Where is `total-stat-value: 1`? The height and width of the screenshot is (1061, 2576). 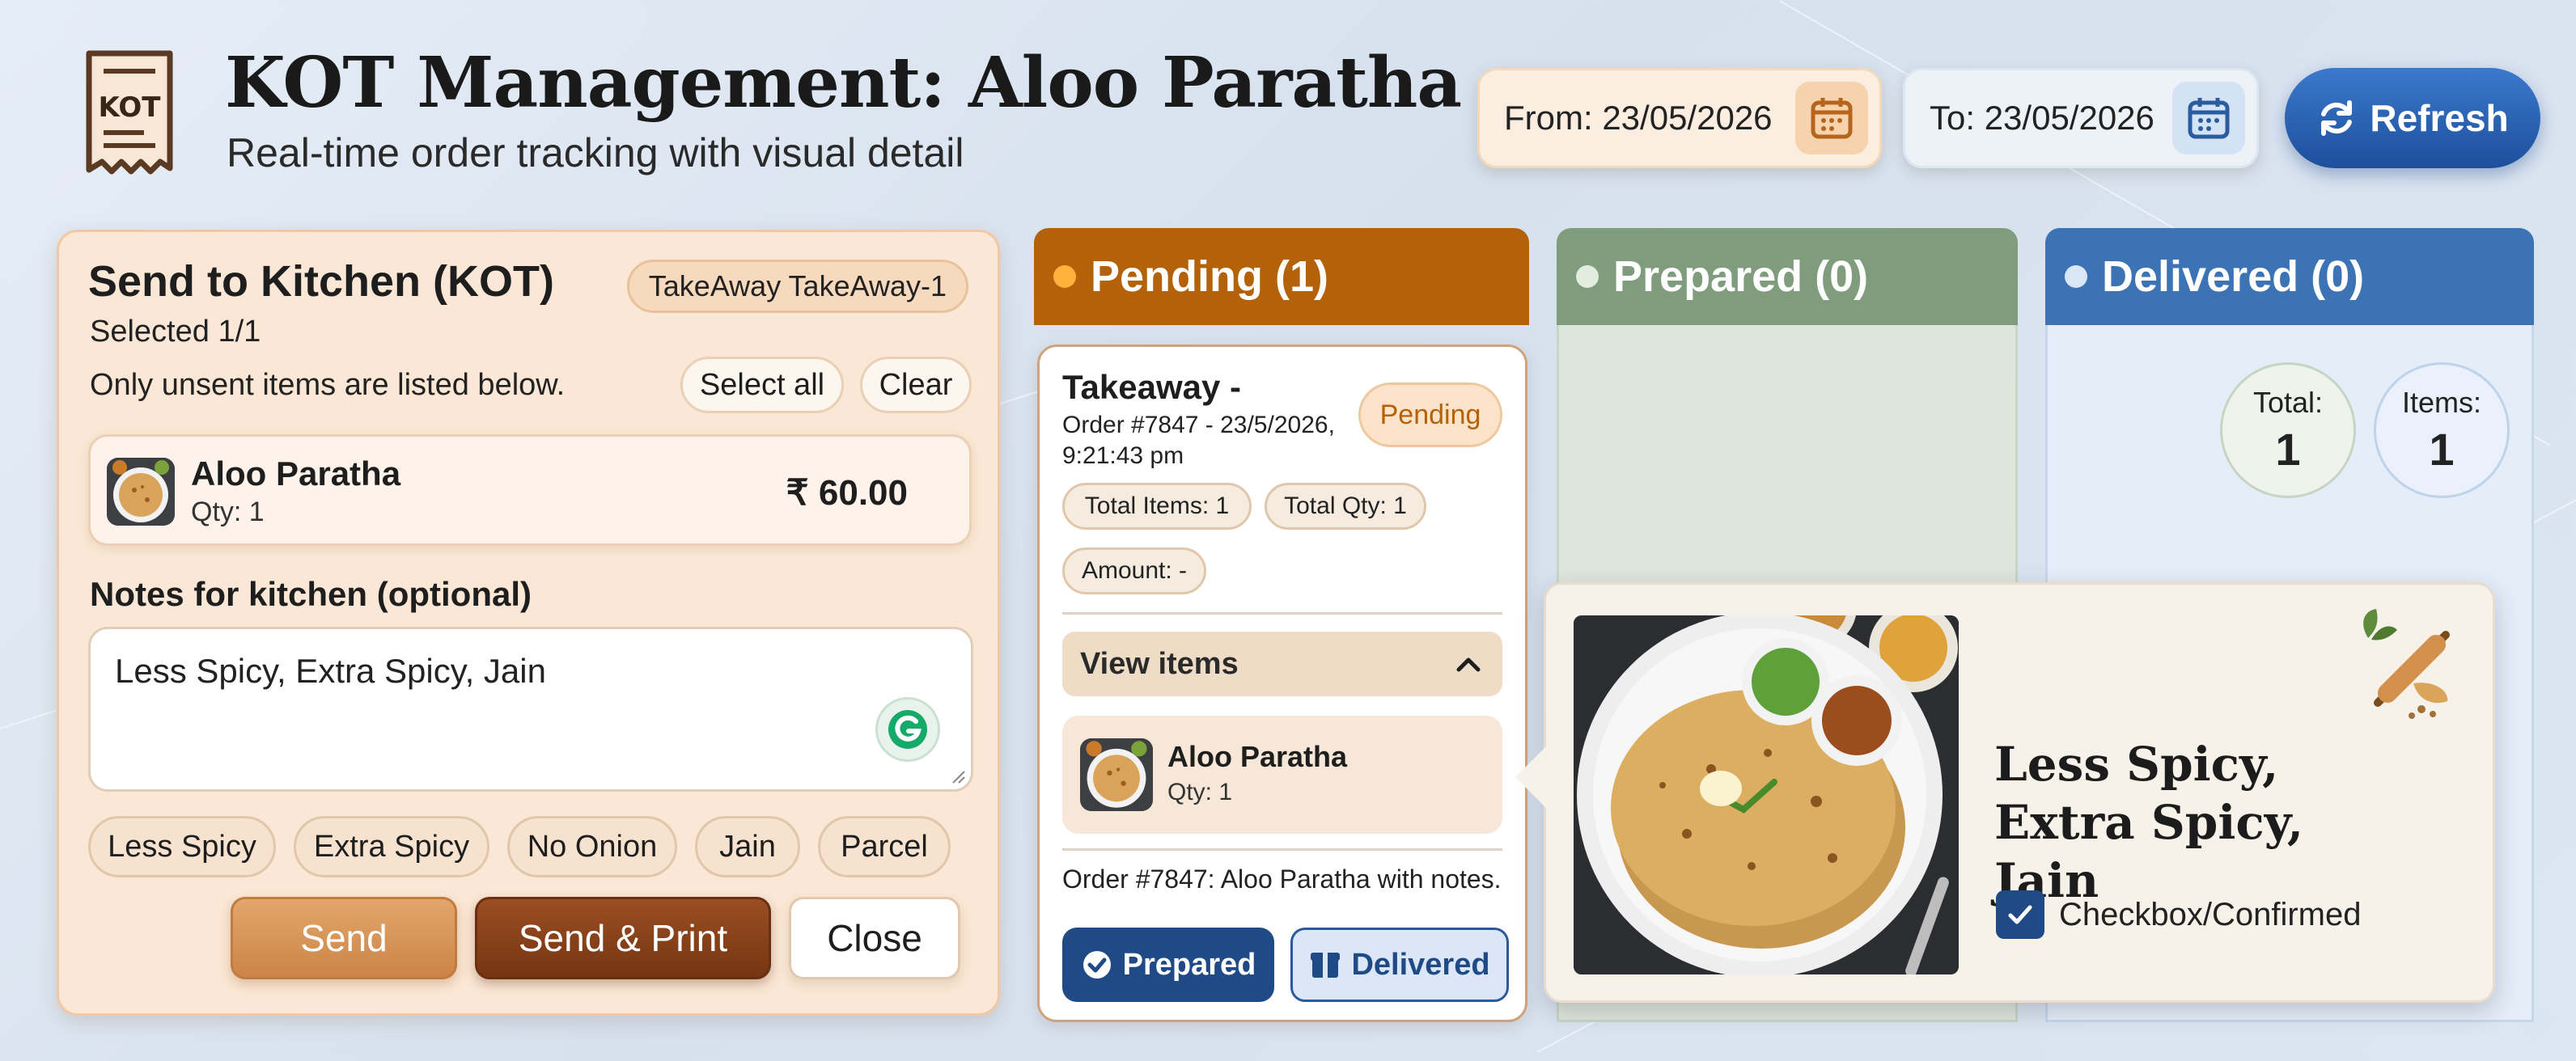 total-stat-value: 1 is located at coordinates (2288, 449).